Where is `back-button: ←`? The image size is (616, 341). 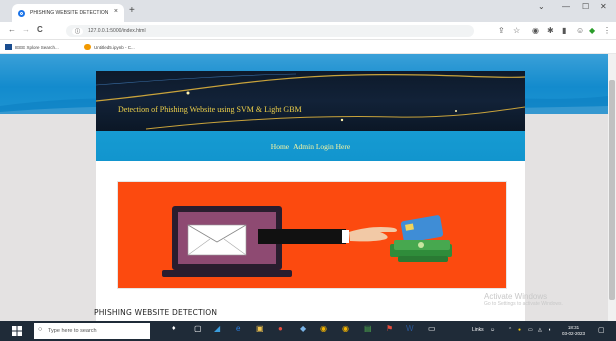 back-button: ← is located at coordinates (12, 29).